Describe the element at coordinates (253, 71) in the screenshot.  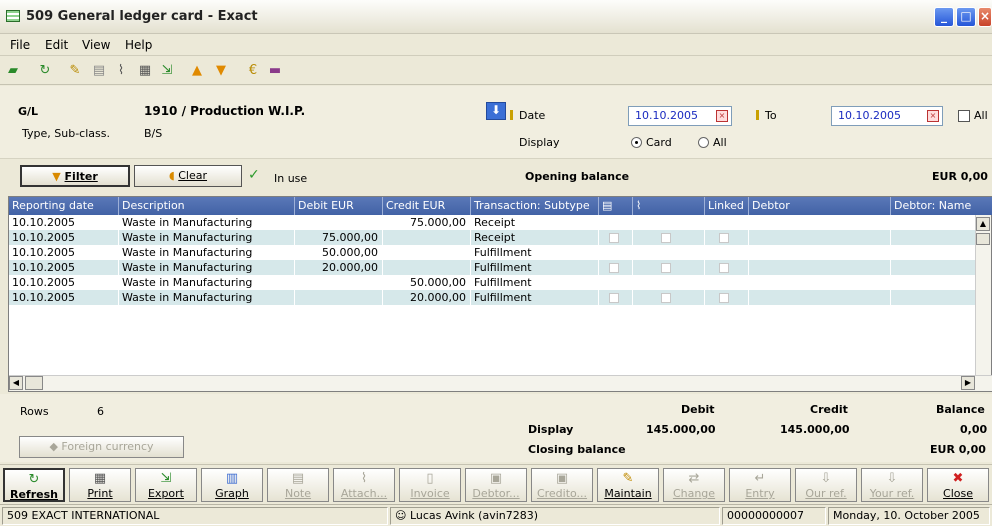
I see `currency-icon: €` at that location.